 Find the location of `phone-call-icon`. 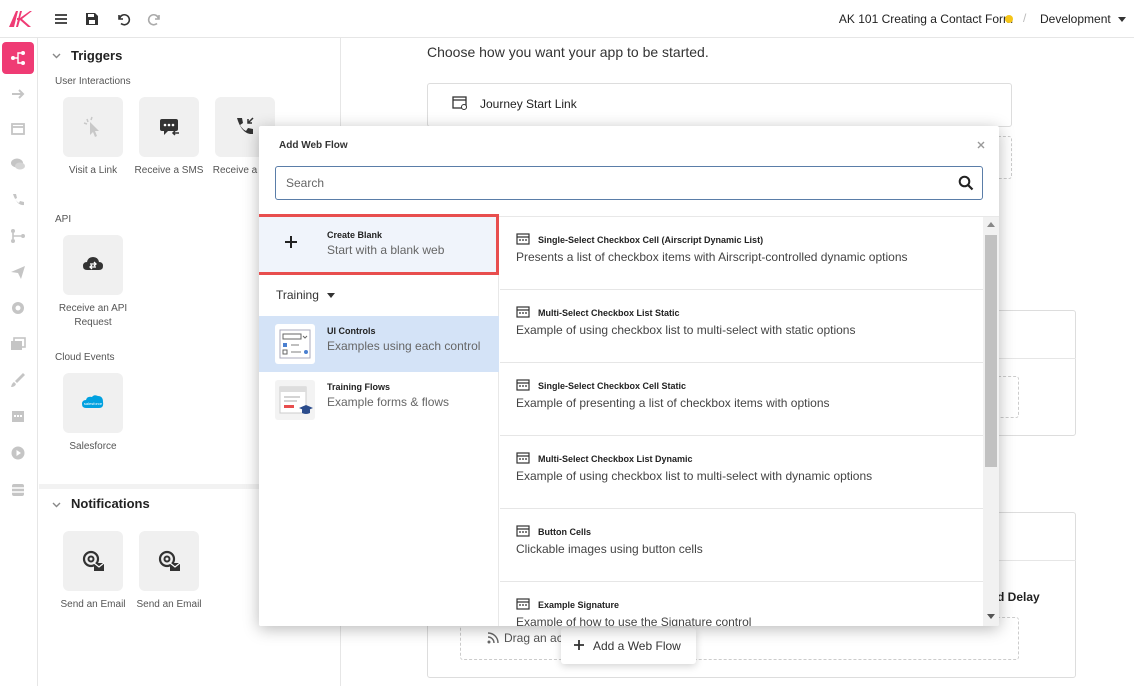

phone-call-icon is located at coordinates (245, 126).